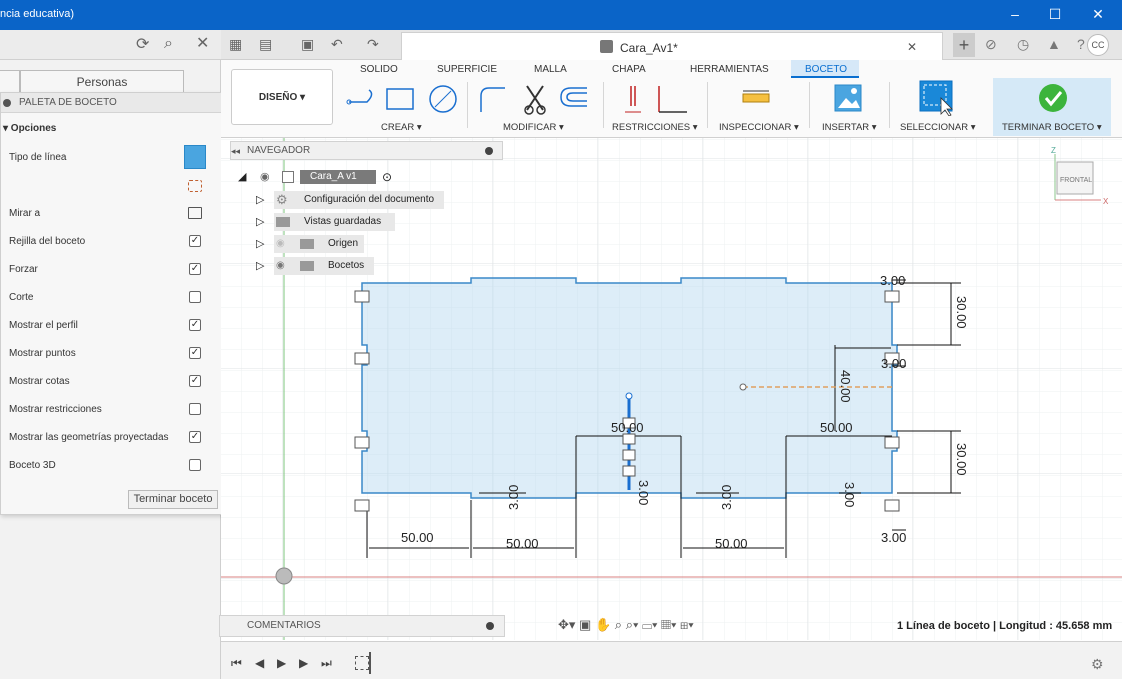 The image size is (1122, 679). What do you see at coordinates (401, 127) in the screenshot?
I see `group-crear: CREAR ▾` at bounding box center [401, 127].